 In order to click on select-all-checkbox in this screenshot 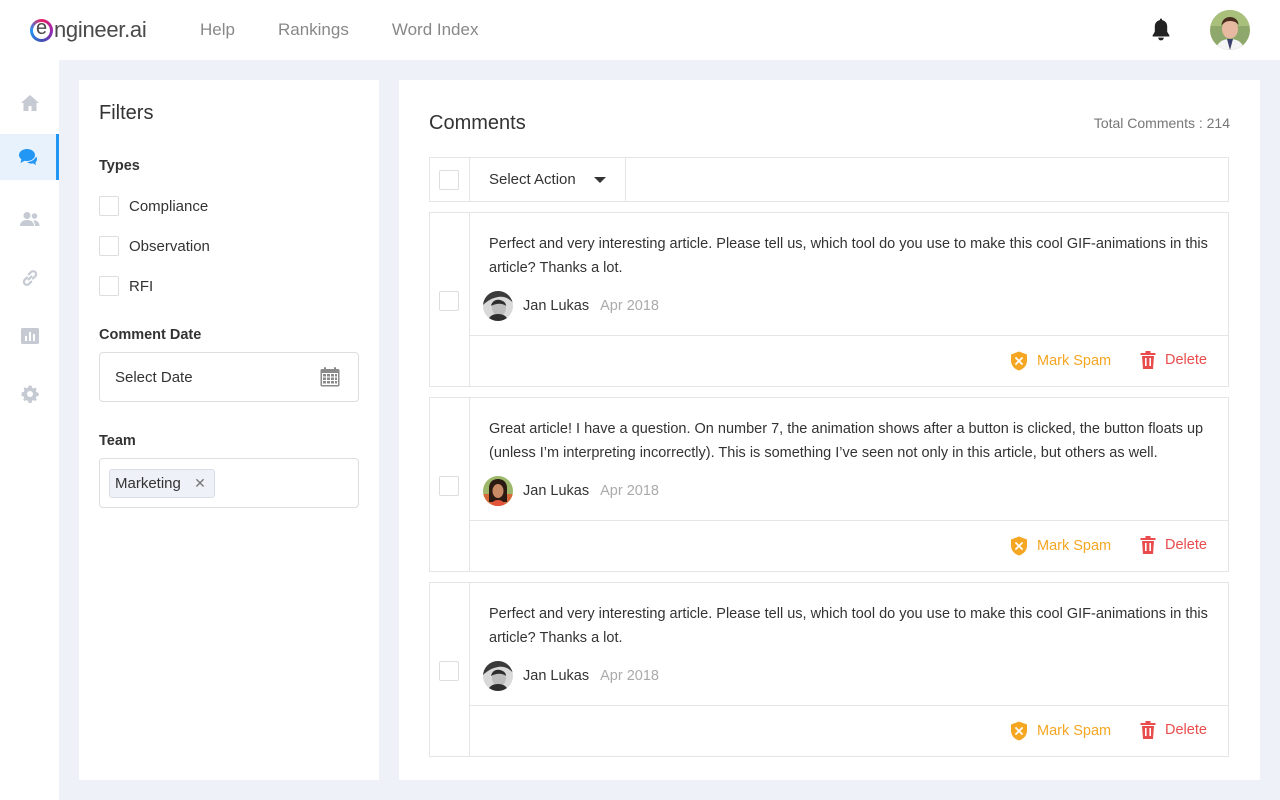, I will do `click(449, 180)`.